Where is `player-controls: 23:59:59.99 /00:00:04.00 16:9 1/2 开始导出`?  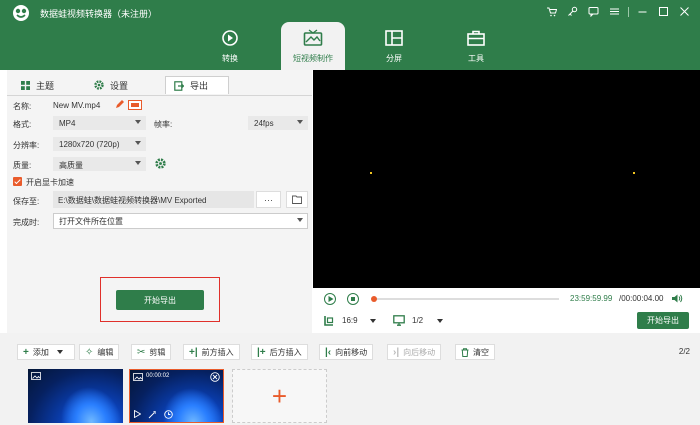
player-controls: 23:59:59.99 /00:00:04.00 16:9 1/2 开始导出 is located at coordinates (506, 310).